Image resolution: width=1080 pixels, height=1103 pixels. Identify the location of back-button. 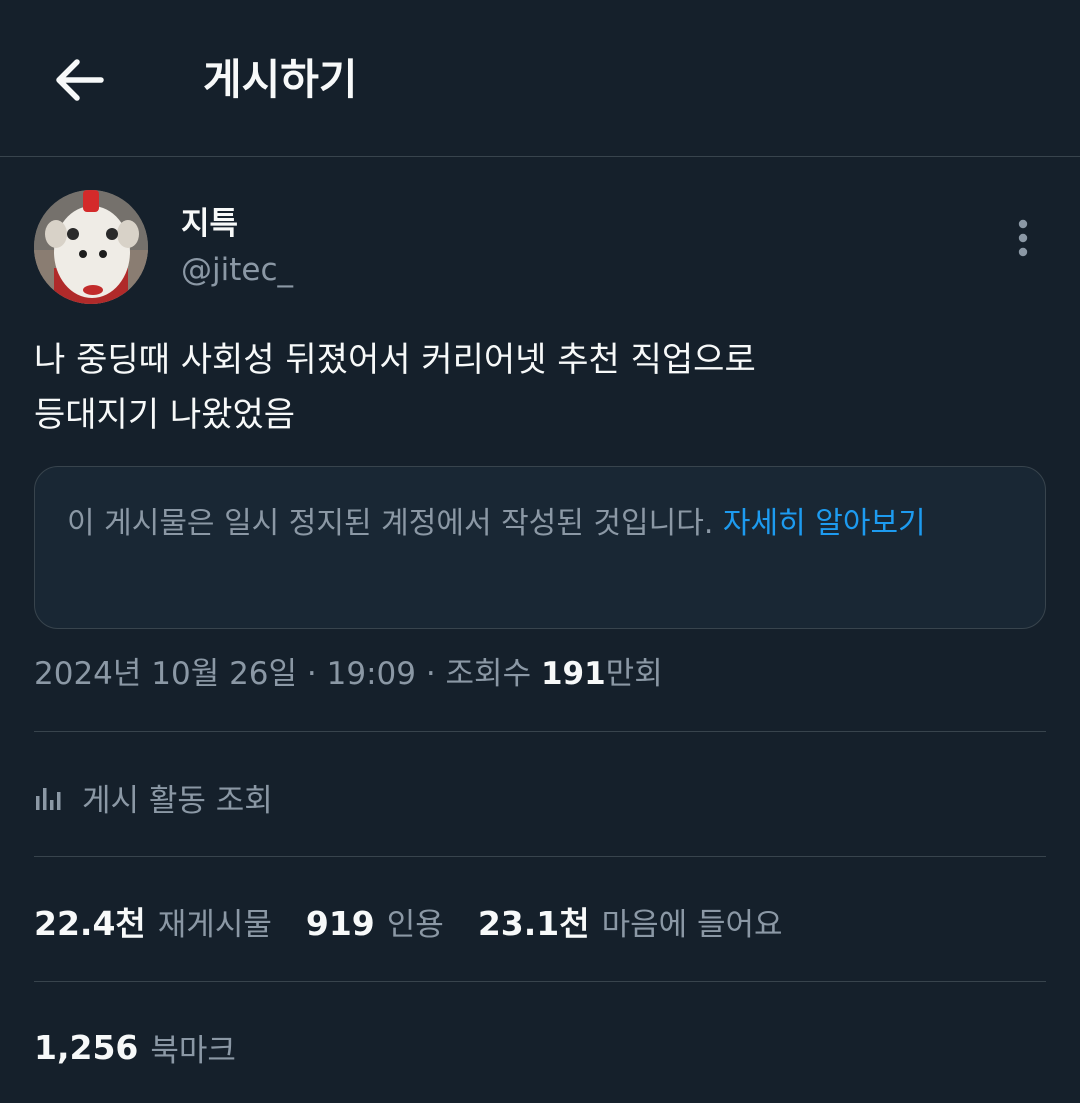
(80, 80).